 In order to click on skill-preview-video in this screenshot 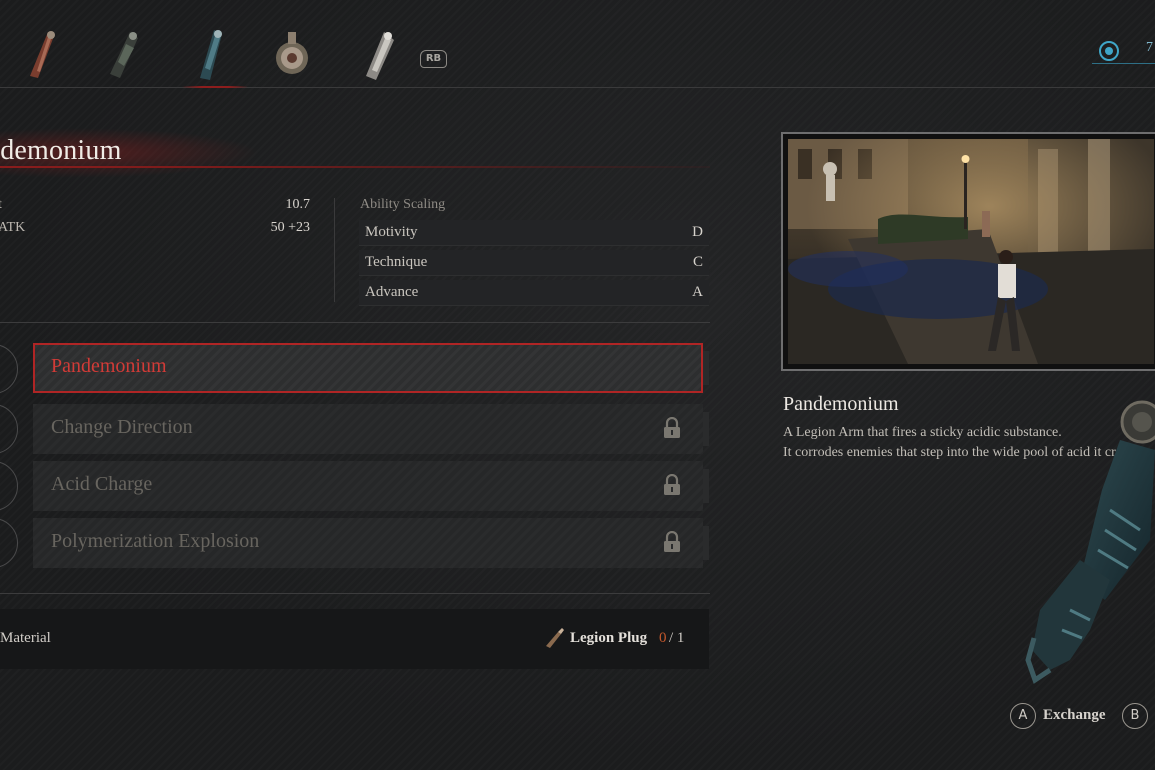, I will do `click(968, 251)`.